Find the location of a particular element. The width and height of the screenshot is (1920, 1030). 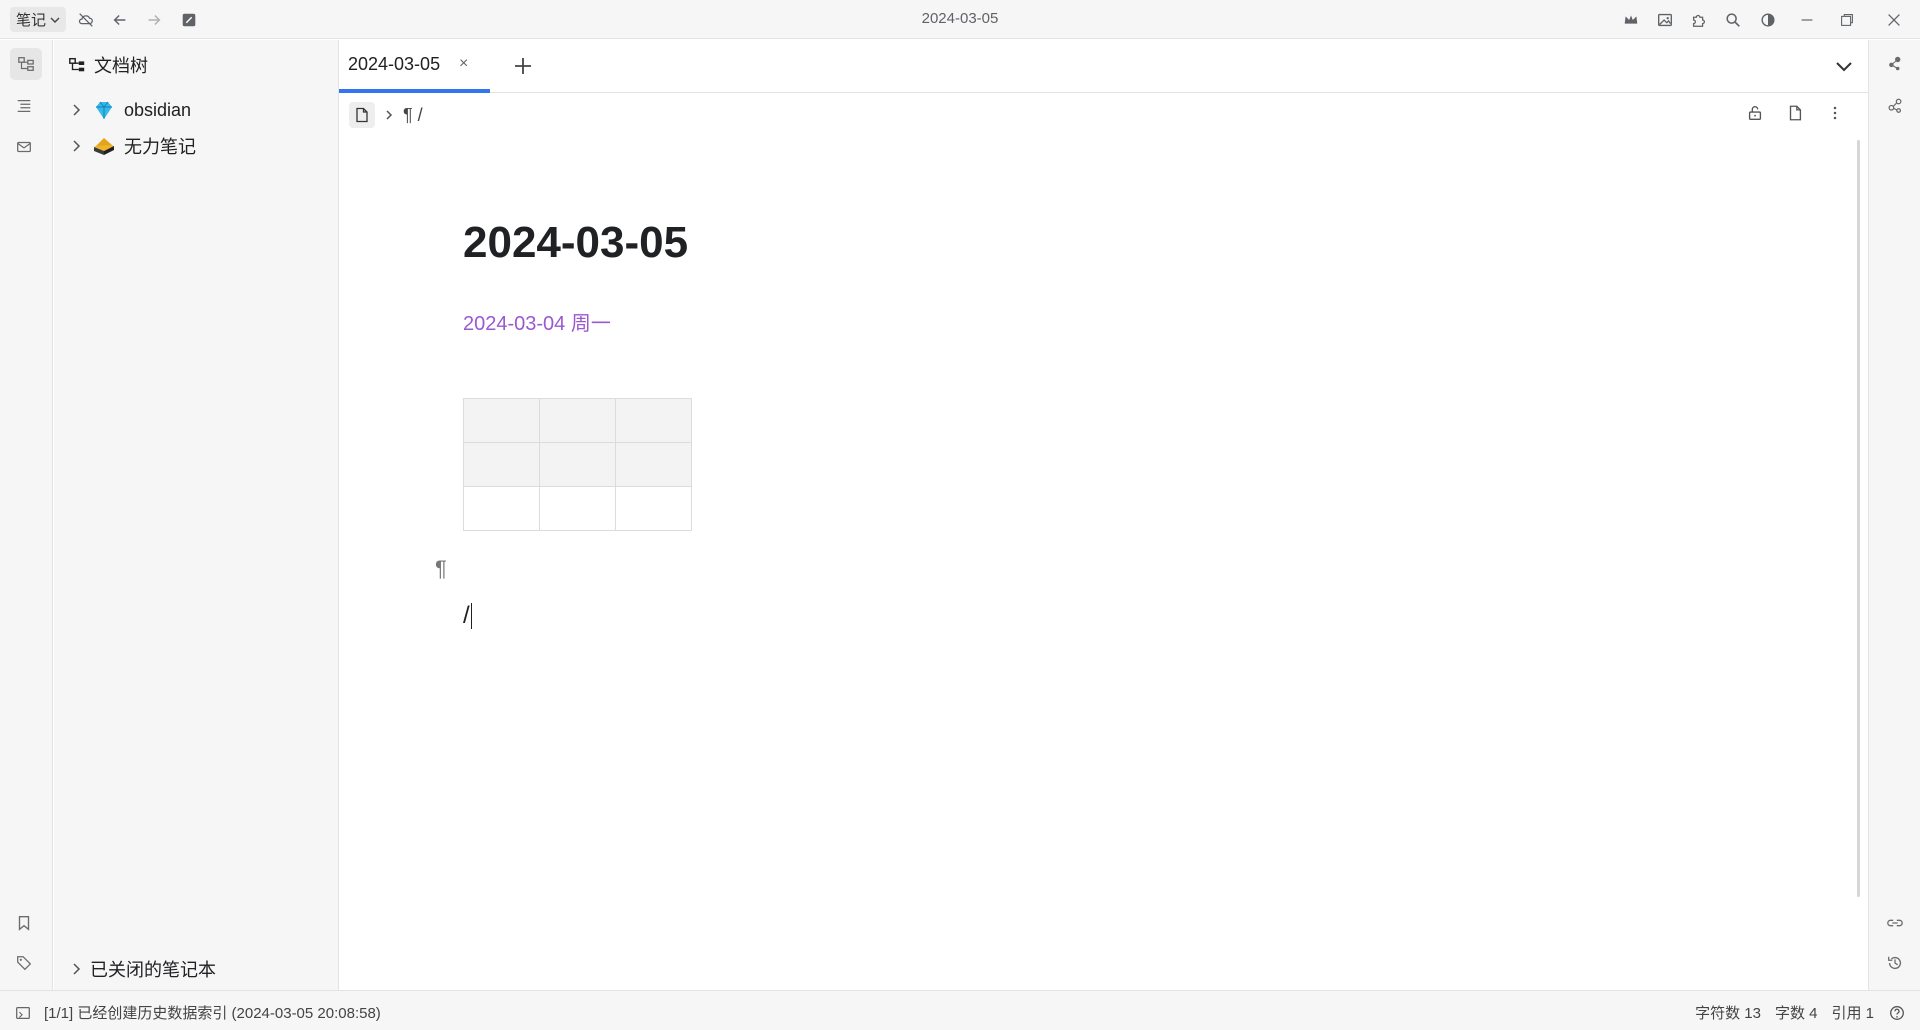

graph-view-icon is located at coordinates (1895, 64).